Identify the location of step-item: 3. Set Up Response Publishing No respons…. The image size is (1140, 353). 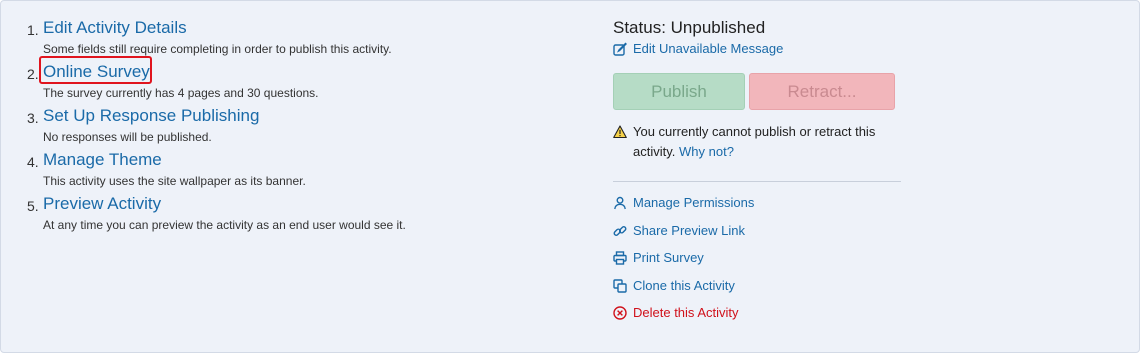
(307, 127).